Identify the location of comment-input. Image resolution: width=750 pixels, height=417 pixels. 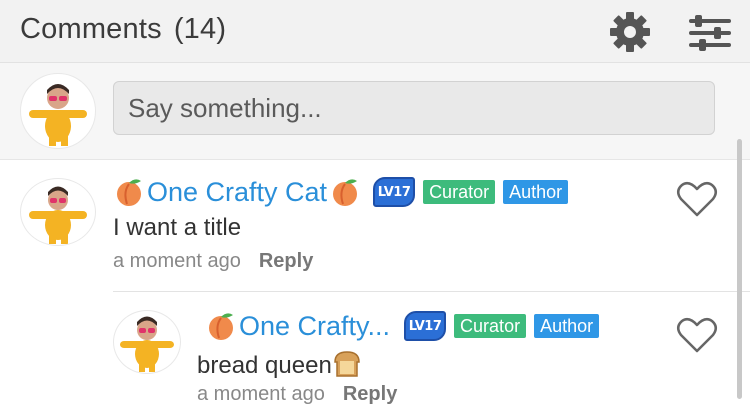
(414, 108).